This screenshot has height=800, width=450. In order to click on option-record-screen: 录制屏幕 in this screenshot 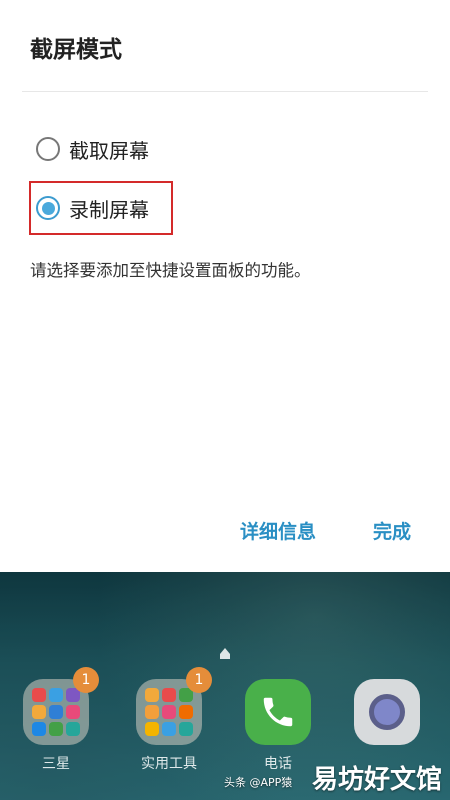, I will do `click(92, 208)`.